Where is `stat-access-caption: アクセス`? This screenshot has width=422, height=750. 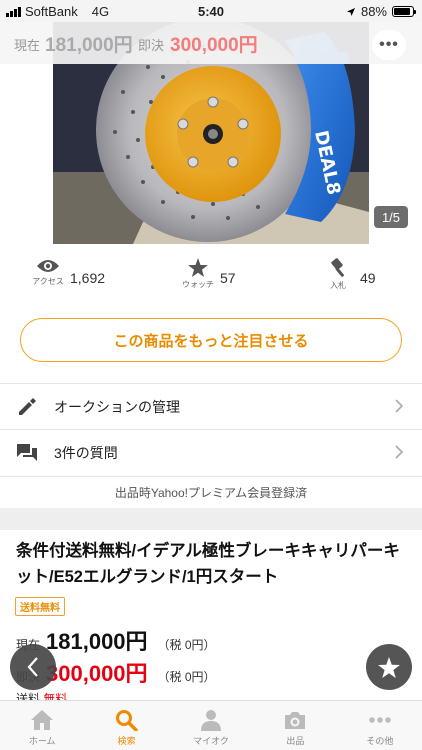
stat-access-caption: アクセス is located at coordinates (48, 281).